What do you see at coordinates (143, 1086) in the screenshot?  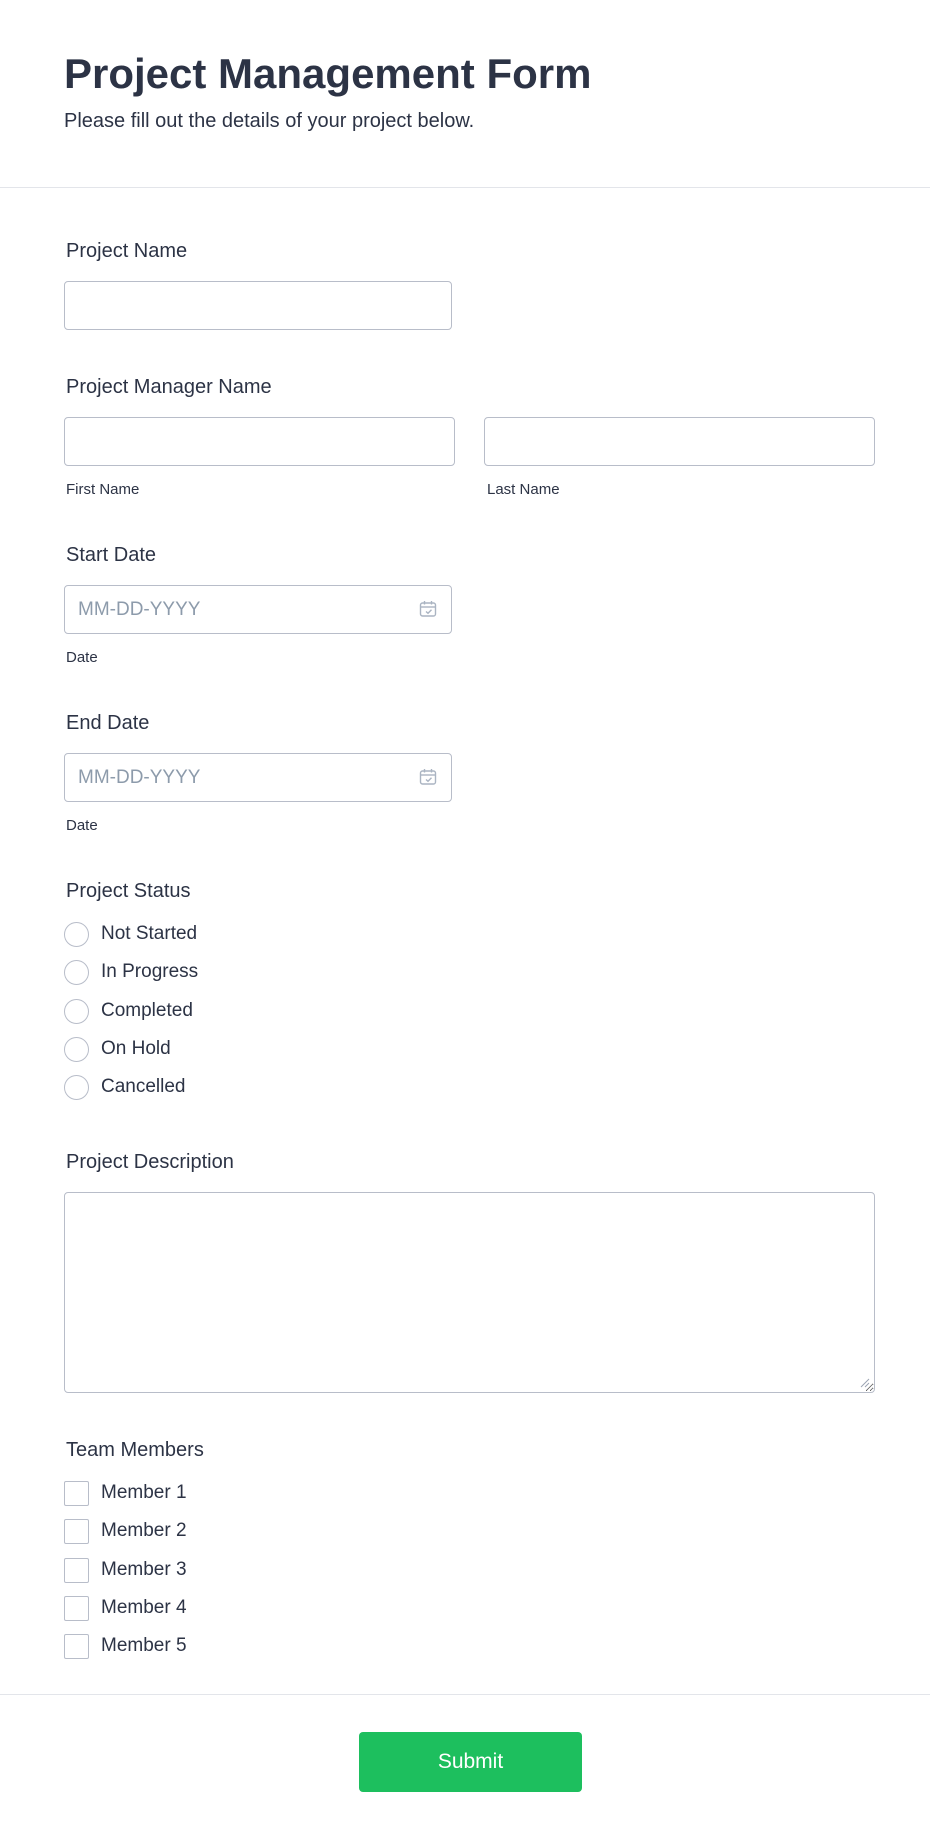 I see `status-option-label: Cancelled` at bounding box center [143, 1086].